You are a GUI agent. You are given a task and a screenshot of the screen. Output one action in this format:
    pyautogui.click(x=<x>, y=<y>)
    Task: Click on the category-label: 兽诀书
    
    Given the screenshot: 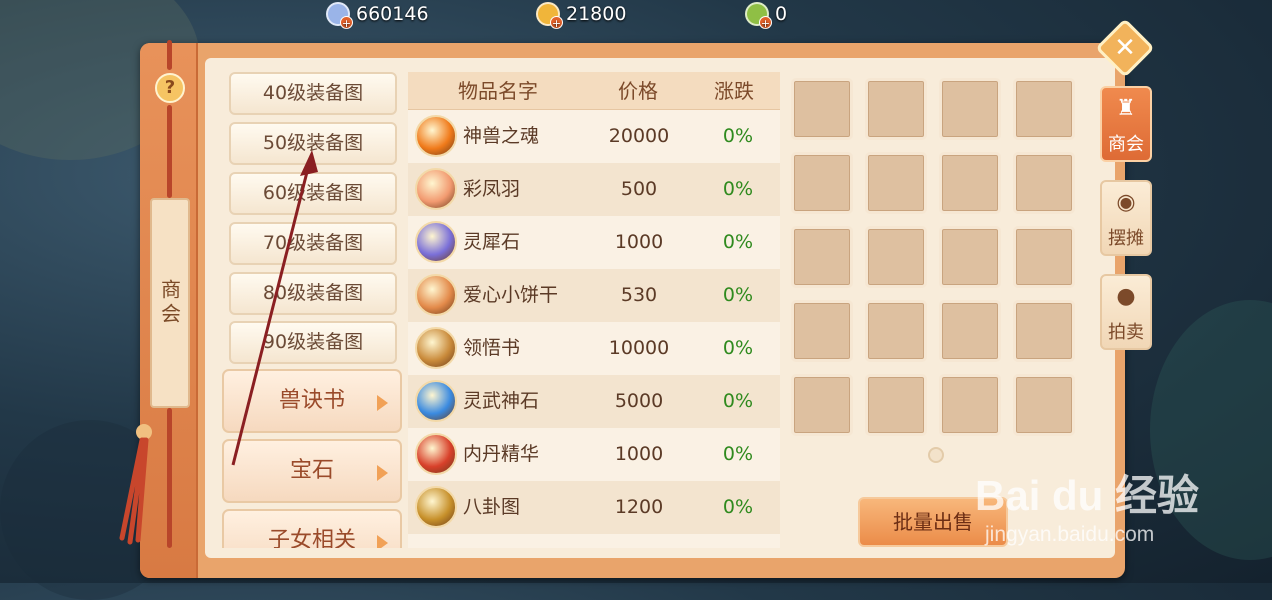 What is the action you would take?
    pyautogui.click(x=311, y=400)
    